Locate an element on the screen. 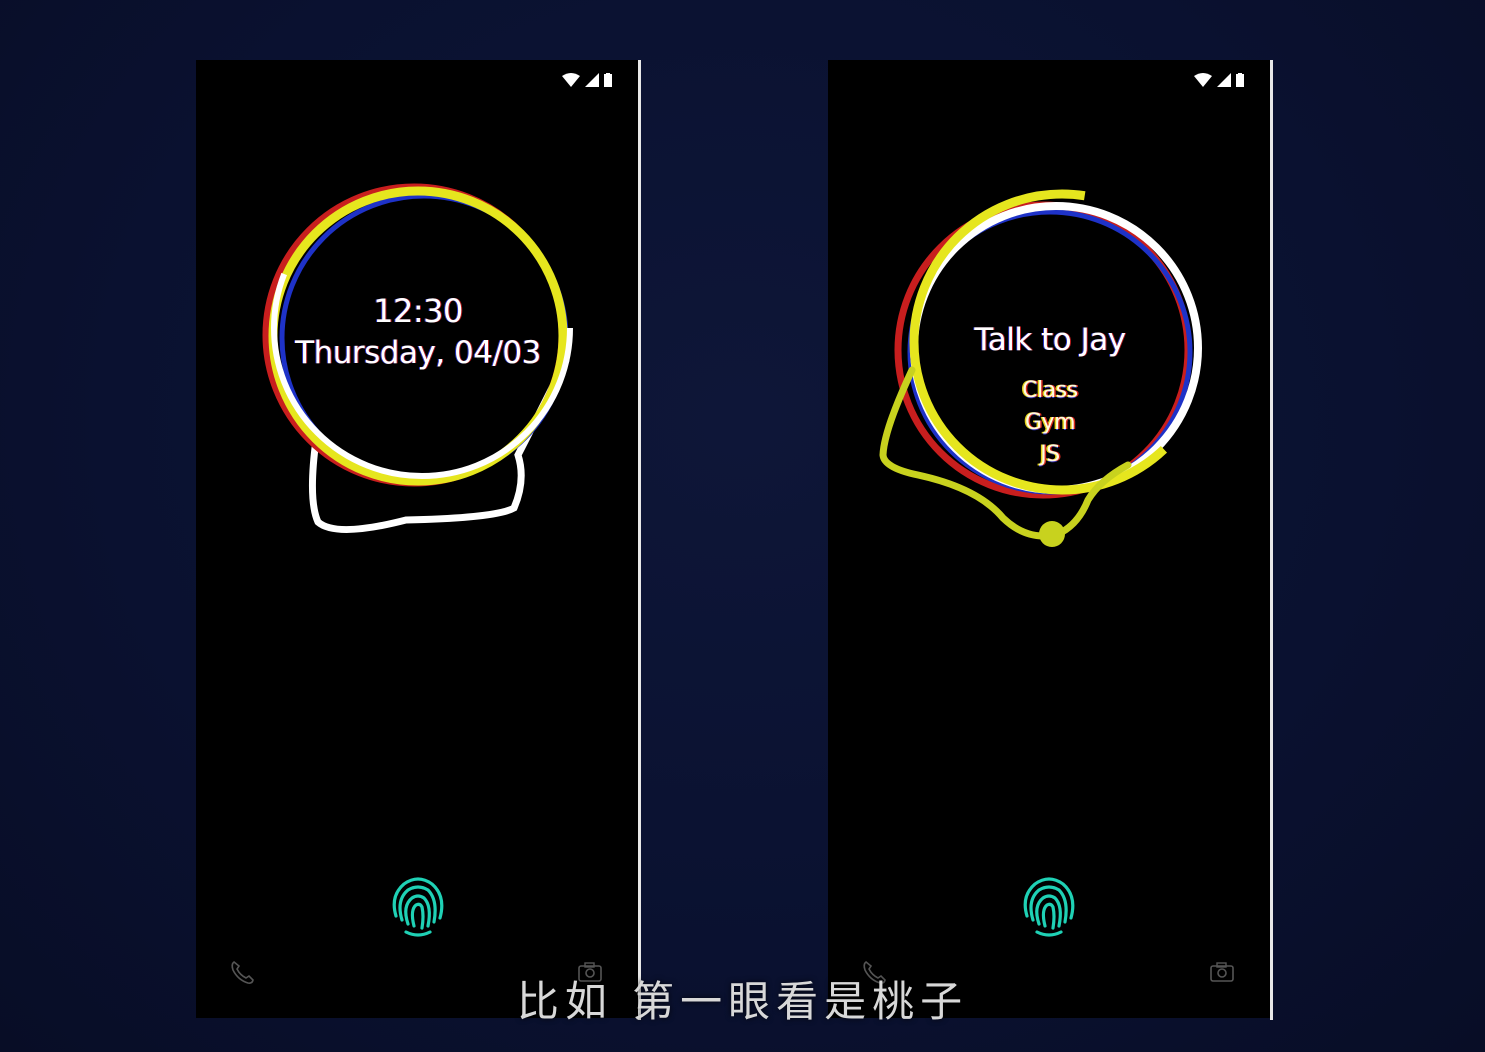 Image resolution: width=1485 pixels, height=1052 pixels. ambient-date: Thursday, 04/03 is located at coordinates (418, 353).